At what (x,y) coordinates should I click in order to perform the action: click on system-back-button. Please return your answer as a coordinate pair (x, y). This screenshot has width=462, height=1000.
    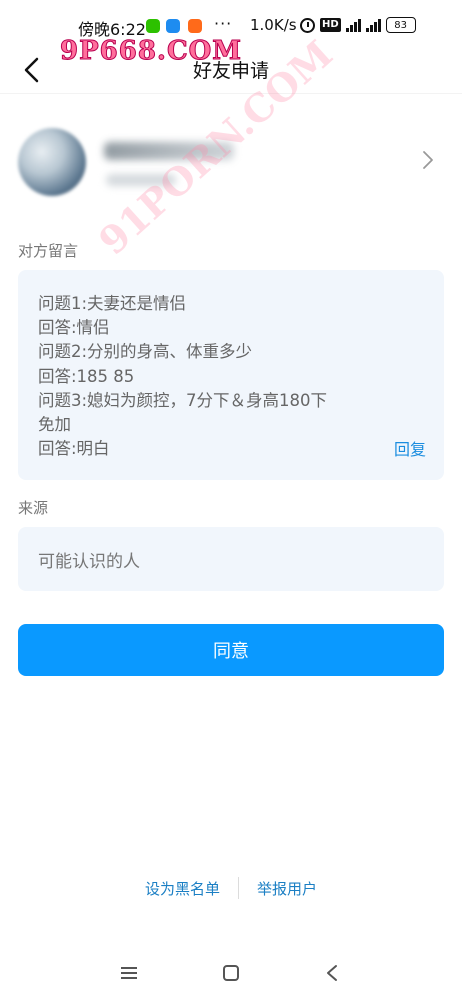
    Looking at the image, I should click on (332, 973).